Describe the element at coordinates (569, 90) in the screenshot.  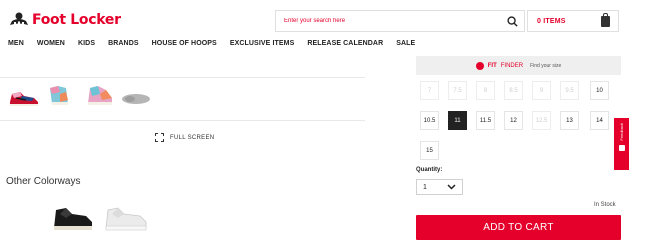
I see `size-option-9-5: 9.5` at that location.